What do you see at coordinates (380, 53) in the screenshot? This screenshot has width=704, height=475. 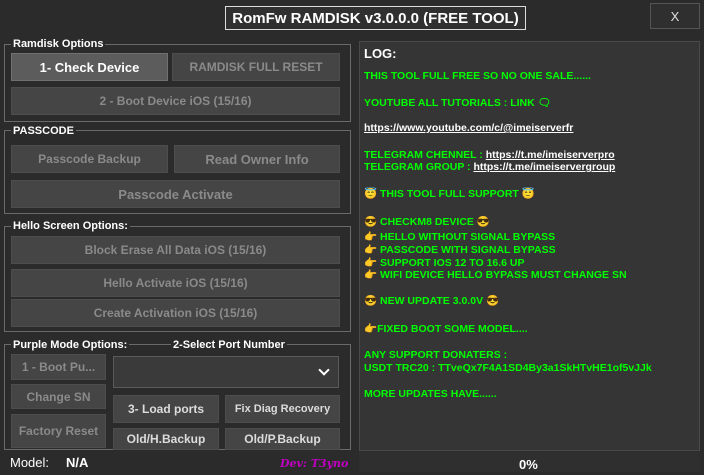 I see `log-title: LOG:` at bounding box center [380, 53].